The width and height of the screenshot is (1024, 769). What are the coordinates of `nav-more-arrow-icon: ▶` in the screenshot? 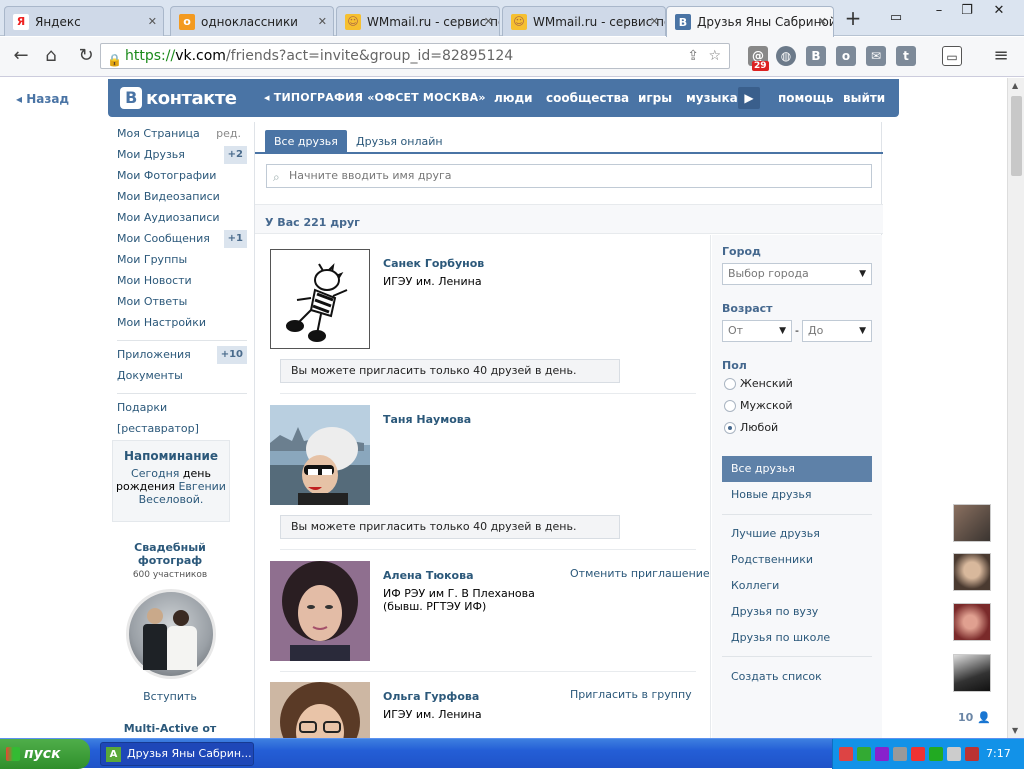 It's located at (749, 98).